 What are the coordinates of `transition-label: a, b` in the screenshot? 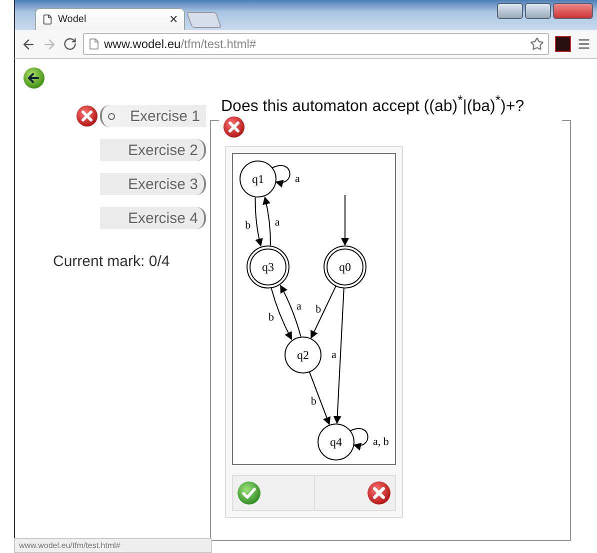 It's located at (381, 442).